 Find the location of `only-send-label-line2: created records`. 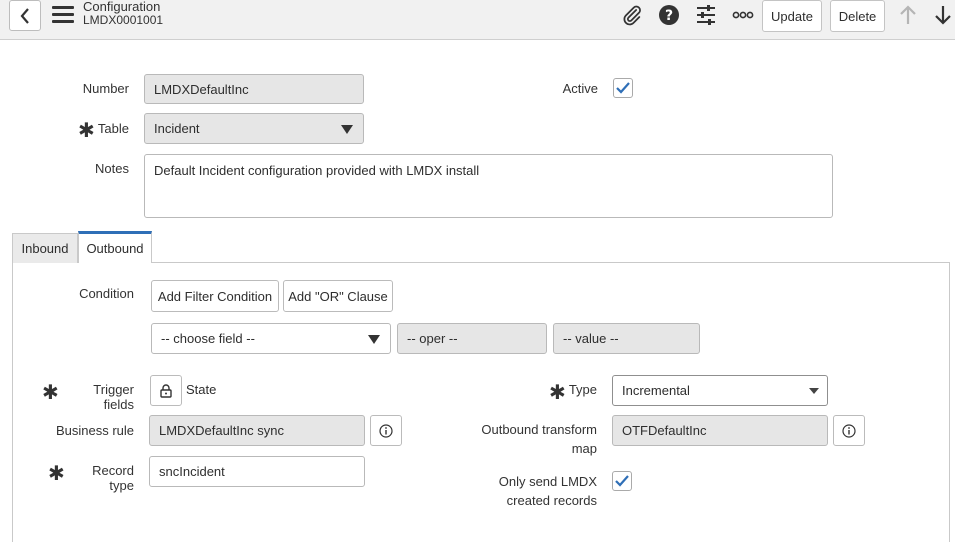

only-send-label-line2: created records is located at coordinates (551, 500).